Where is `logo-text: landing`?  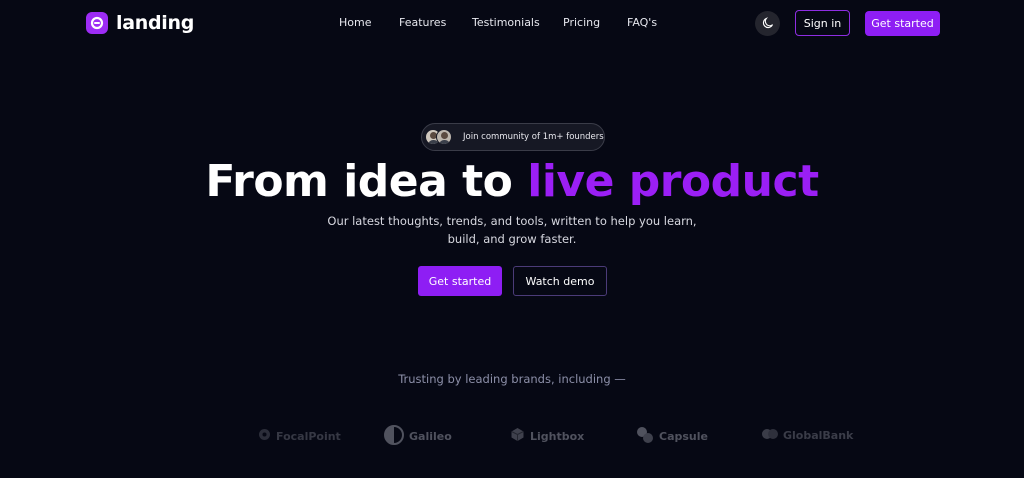
logo-text: landing is located at coordinates (155, 23).